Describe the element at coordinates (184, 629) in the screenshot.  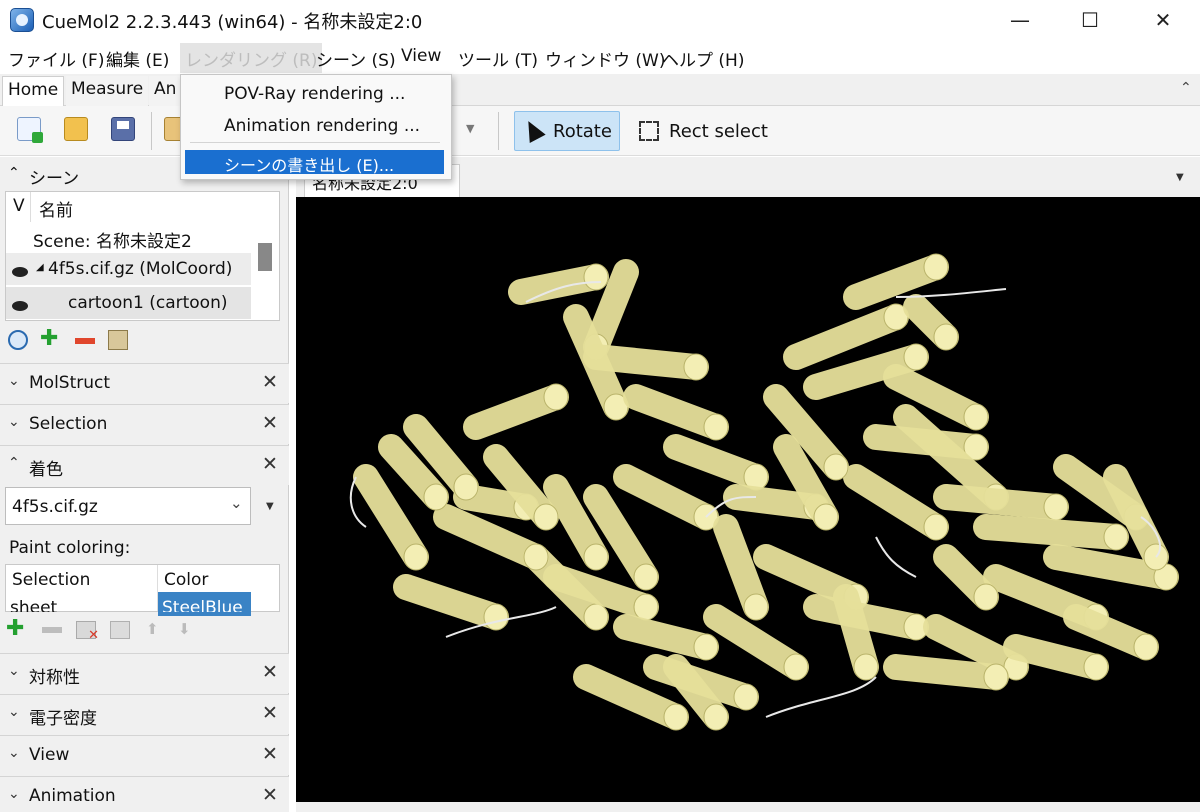
I see `move-down-icon: ⬇` at that location.